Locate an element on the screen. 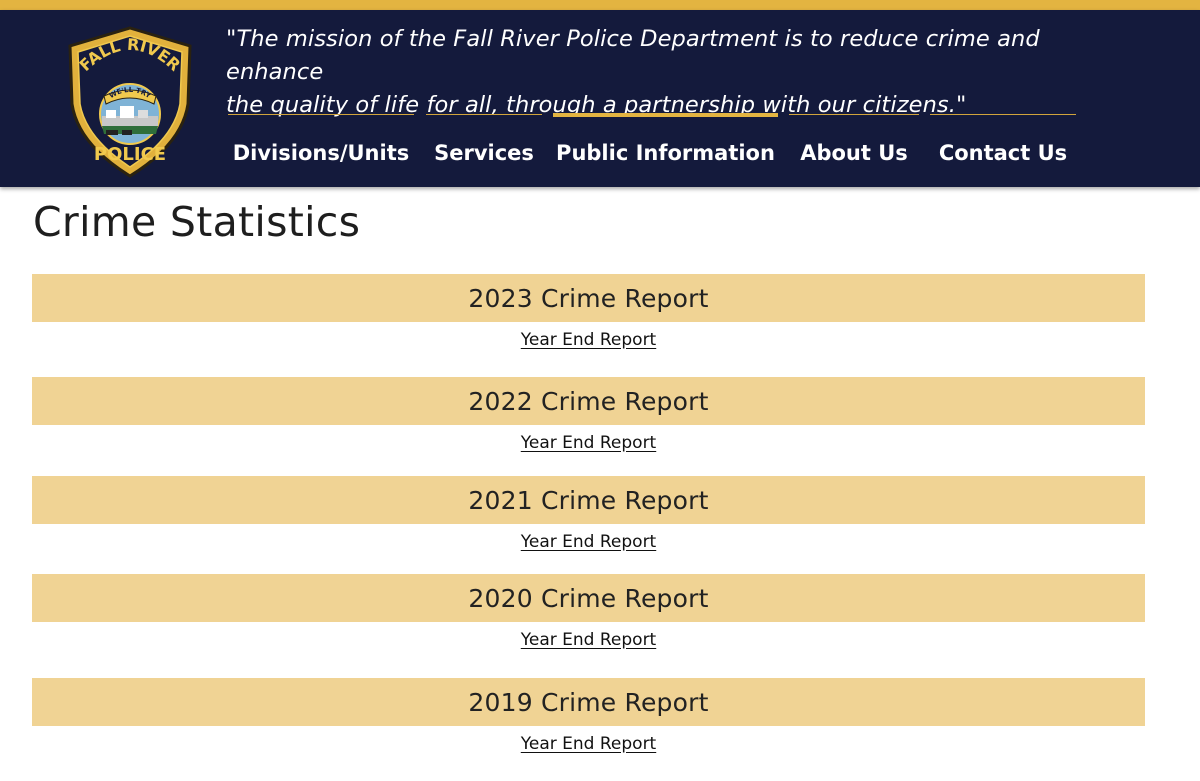  report-section-2021: 2021 Crime Report Year End Report is located at coordinates (588, 514).